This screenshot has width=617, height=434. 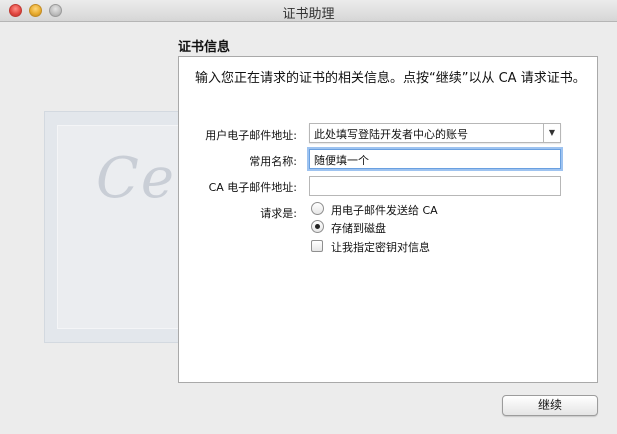 I want to click on radio-save-to-disk-label: 存储到磁盘, so click(x=358, y=228).